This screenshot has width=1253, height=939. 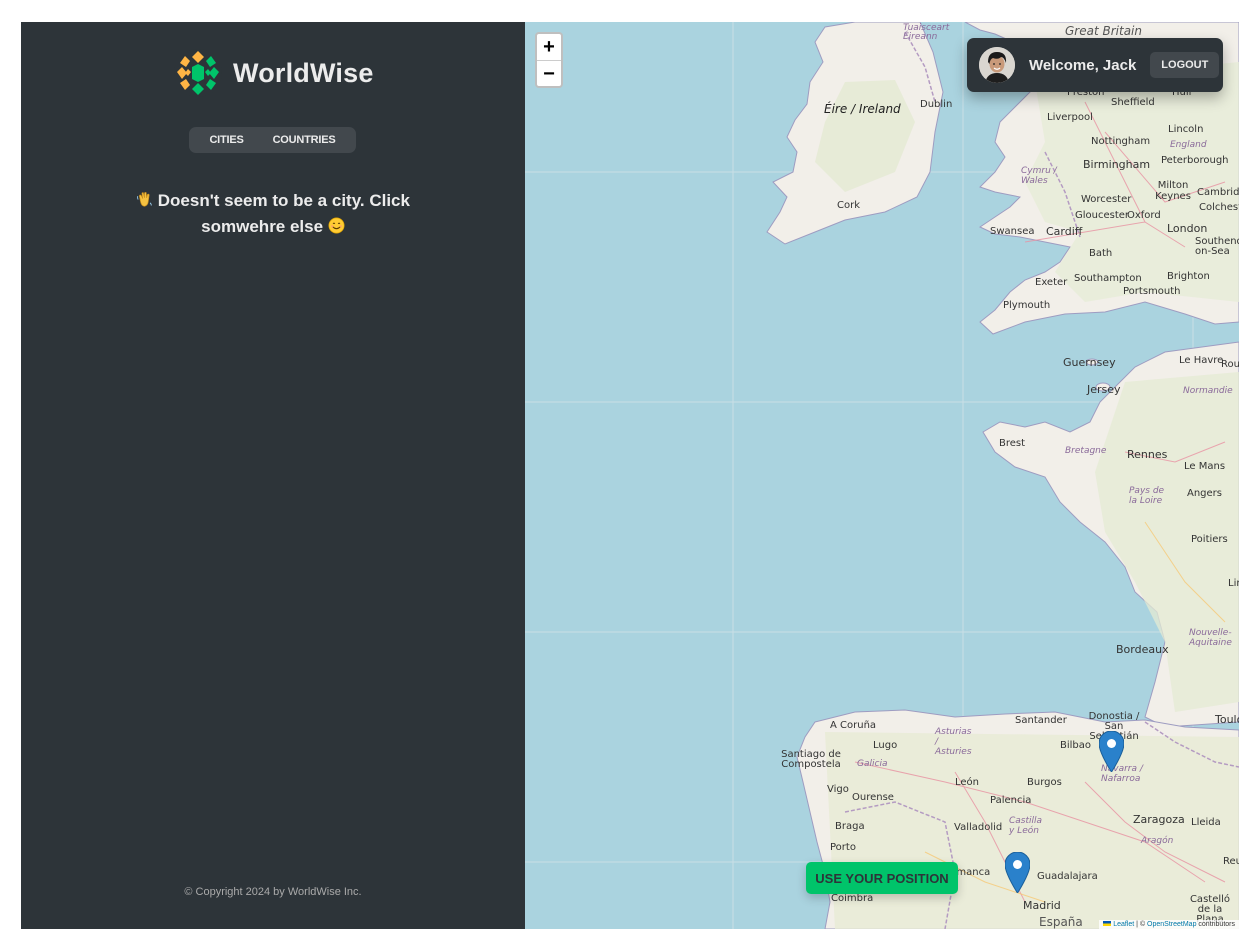 I want to click on use-position-button: USE YOUR POSITION, so click(x=882, y=878).